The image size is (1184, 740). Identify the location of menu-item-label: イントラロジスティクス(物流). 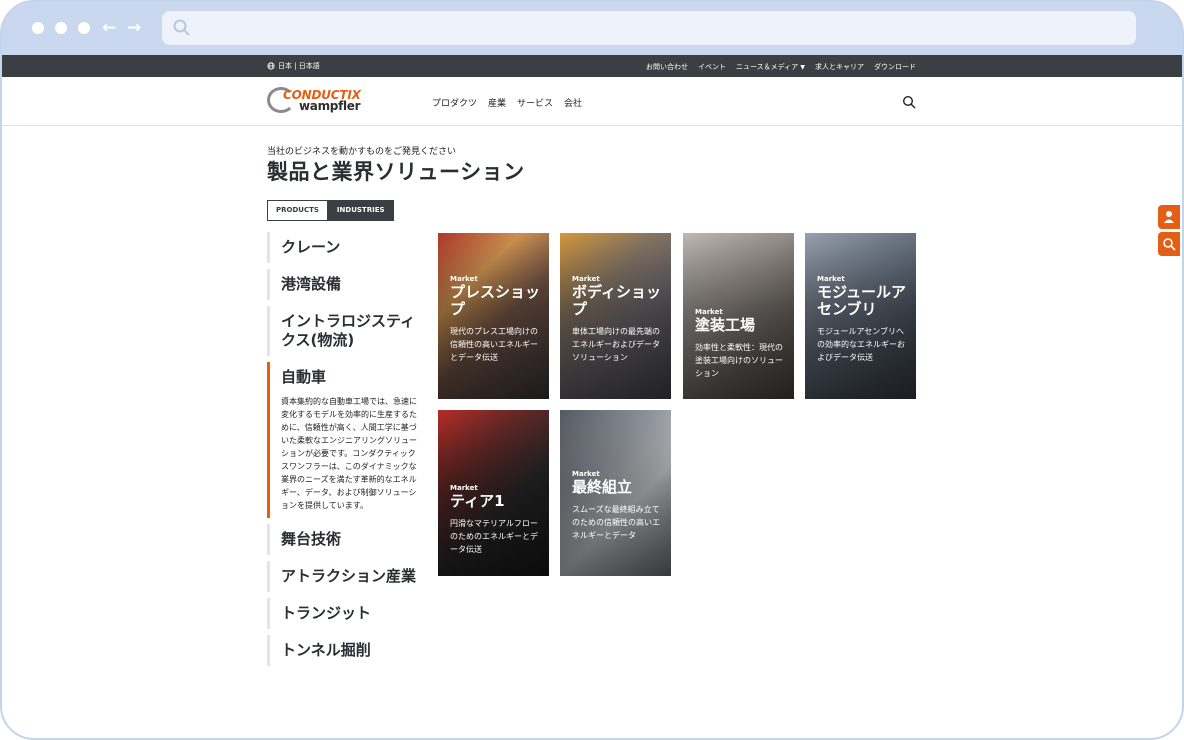
(348, 330).